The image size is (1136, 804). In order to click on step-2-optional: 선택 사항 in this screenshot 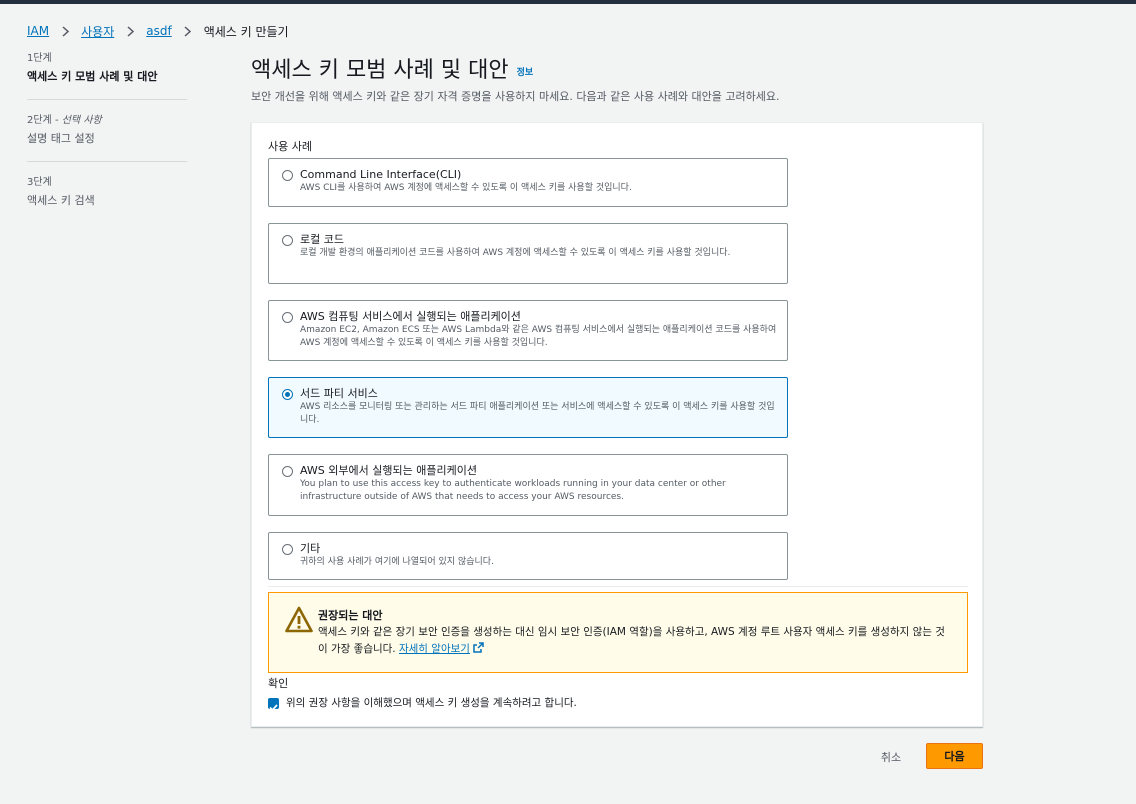, I will do `click(81, 120)`.